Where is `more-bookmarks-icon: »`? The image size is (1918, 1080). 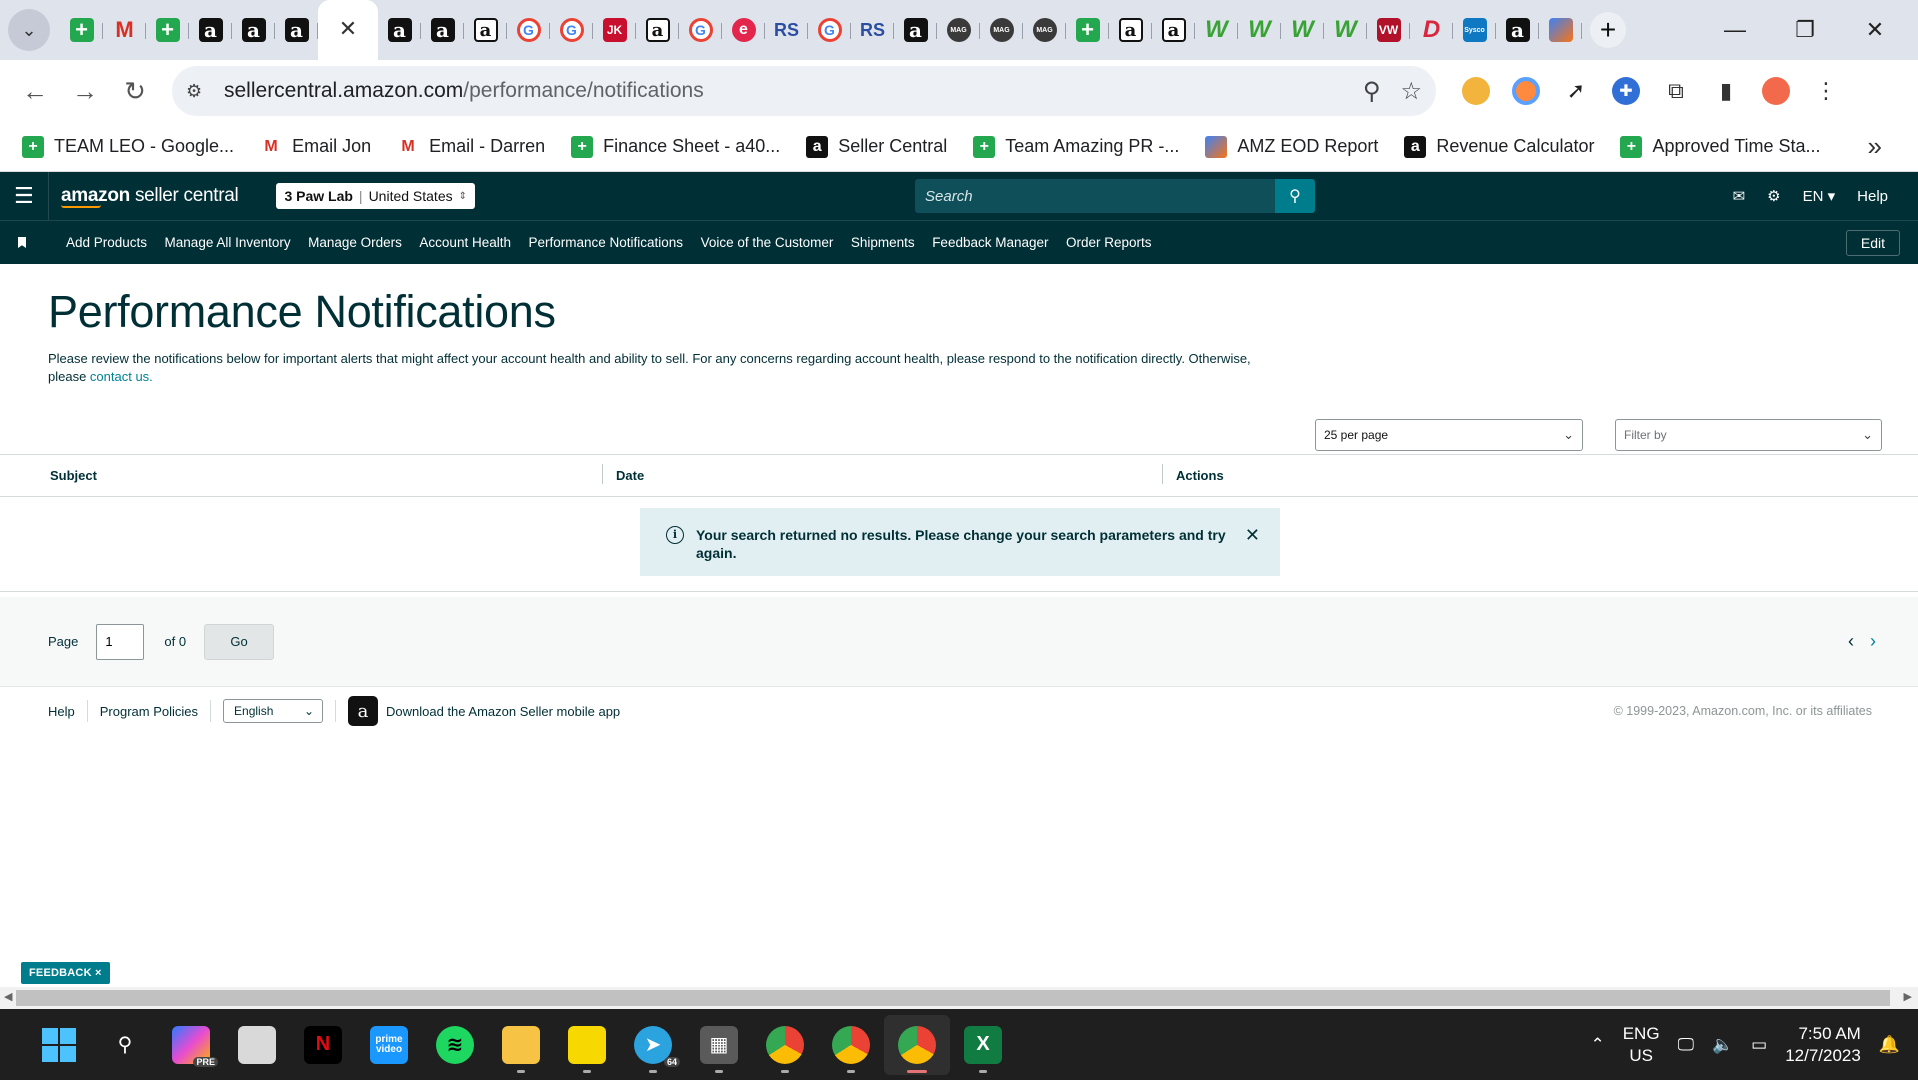
more-bookmarks-icon: » is located at coordinates (1886, 146).